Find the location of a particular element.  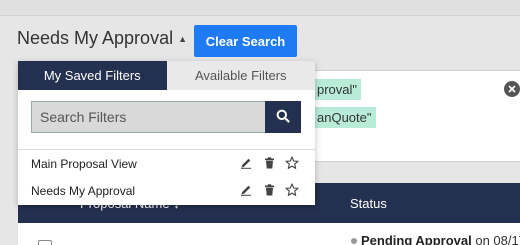

remove-circle-icon is located at coordinates (512, 89).